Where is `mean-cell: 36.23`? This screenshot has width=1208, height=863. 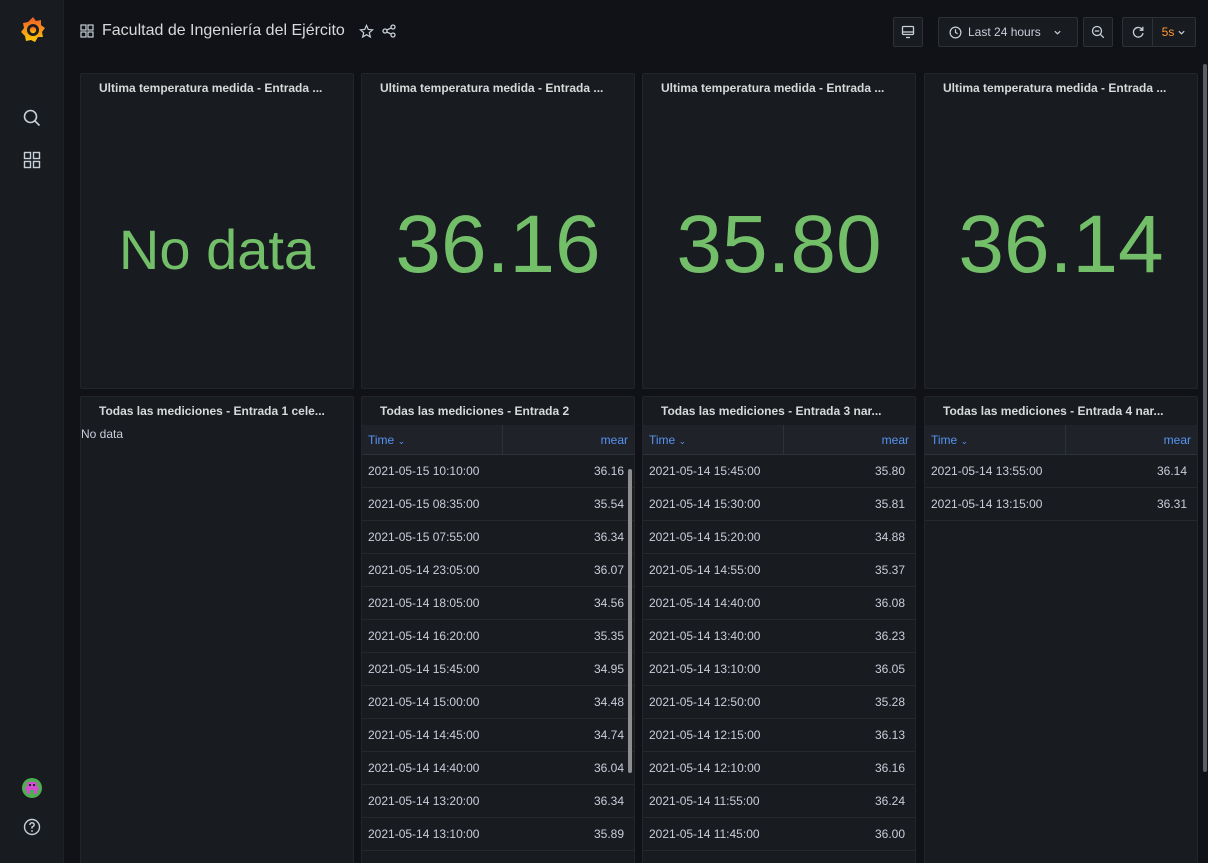 mean-cell: 36.23 is located at coordinates (889, 636).